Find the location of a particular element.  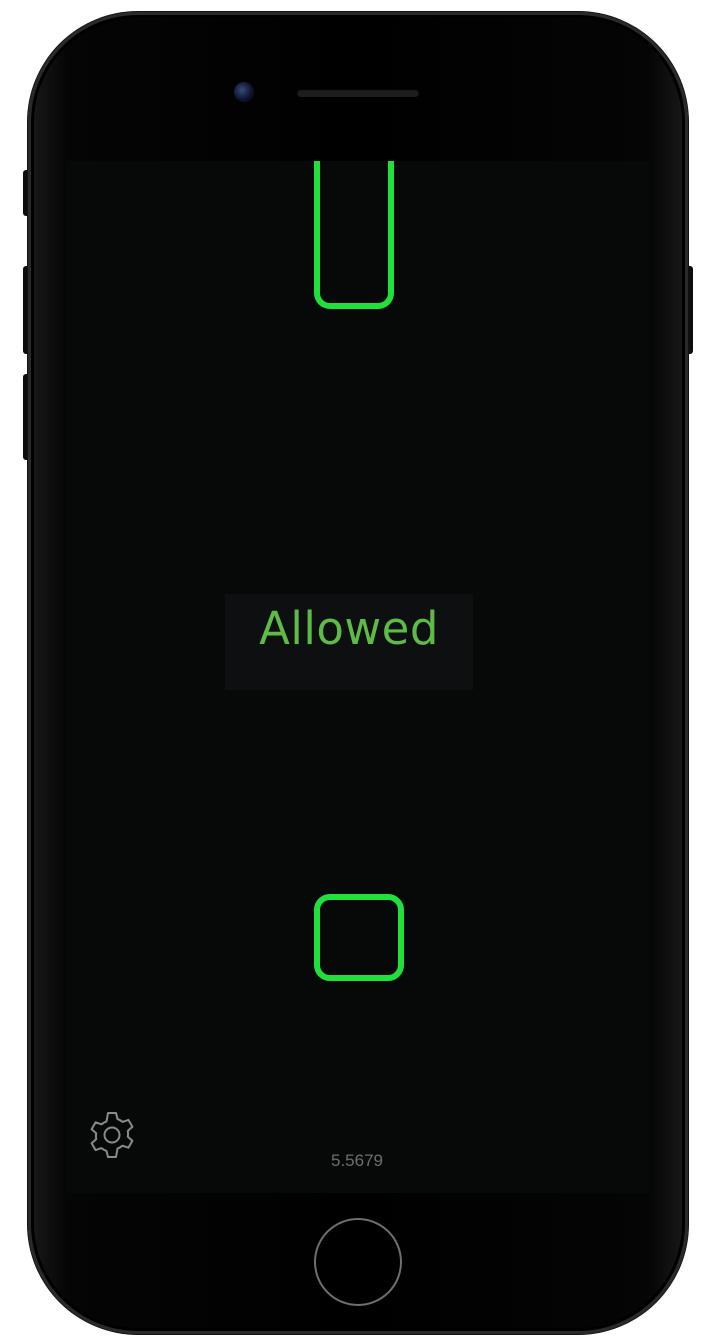

bottom-target-outline is located at coordinates (359, 937).